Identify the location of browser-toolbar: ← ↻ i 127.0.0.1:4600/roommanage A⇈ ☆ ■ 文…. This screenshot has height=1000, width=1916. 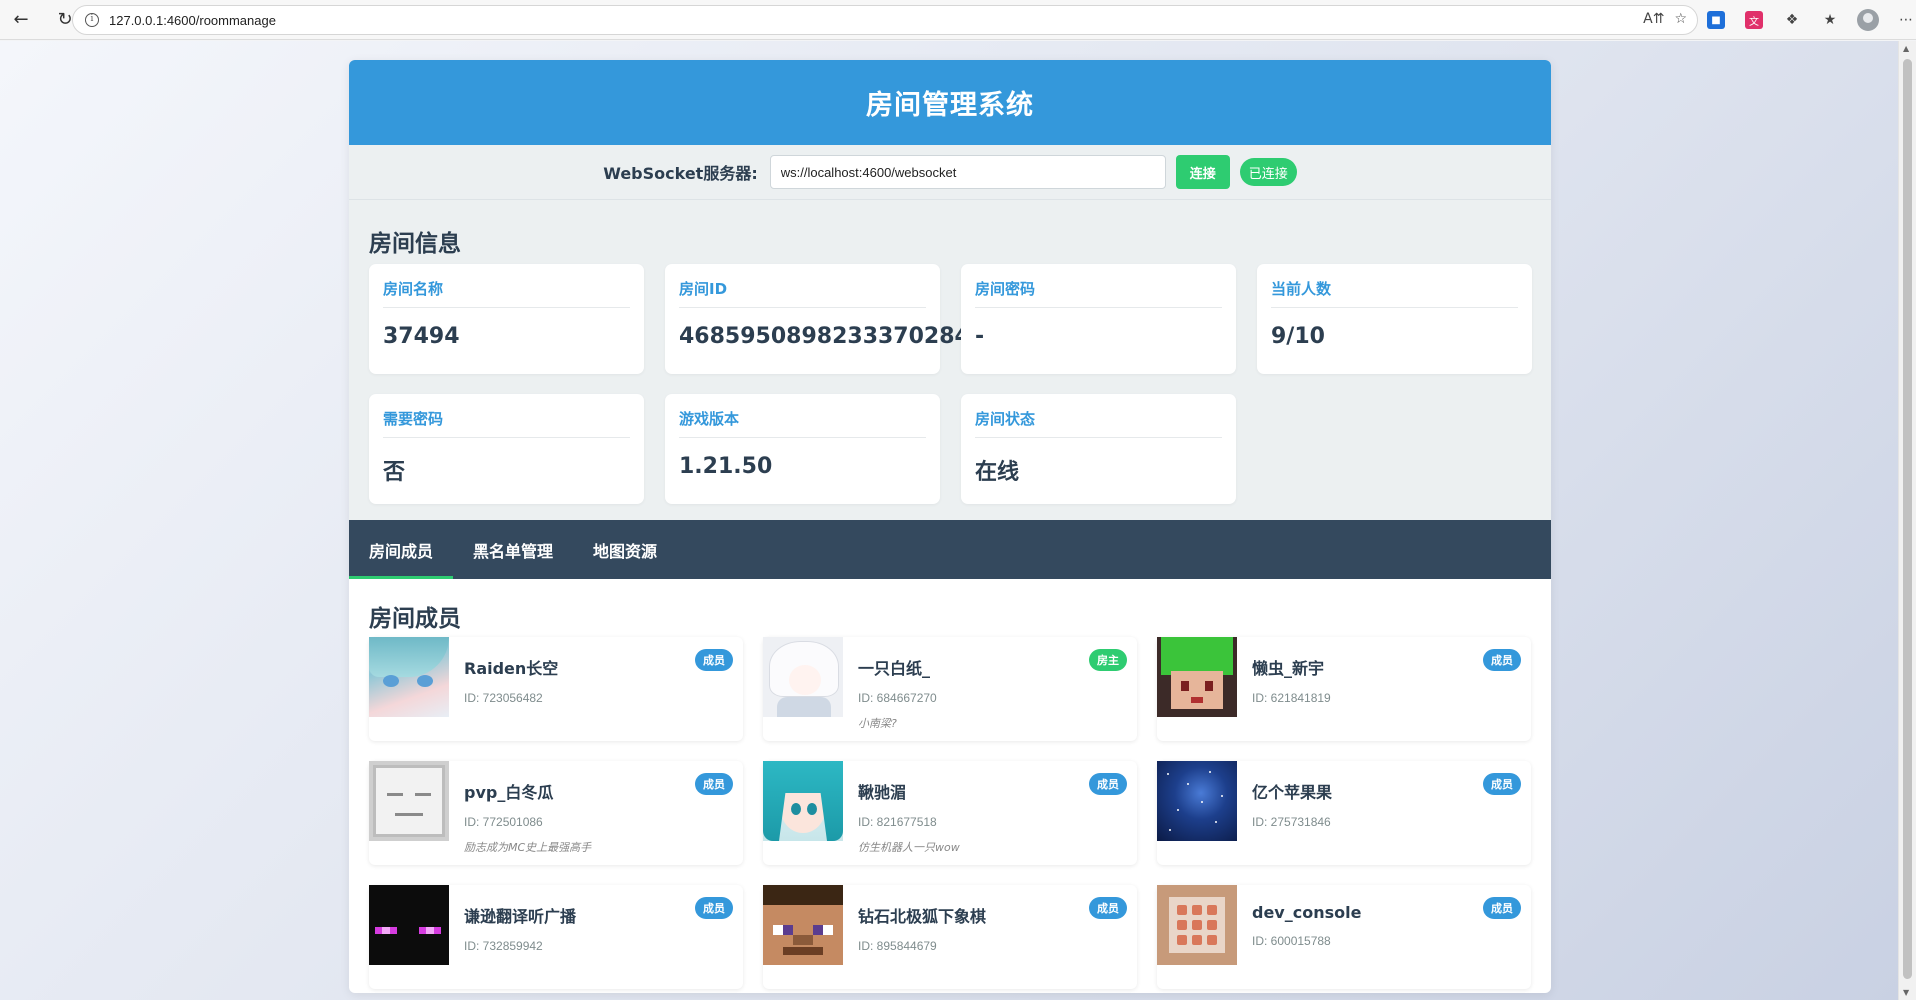
(958, 20).